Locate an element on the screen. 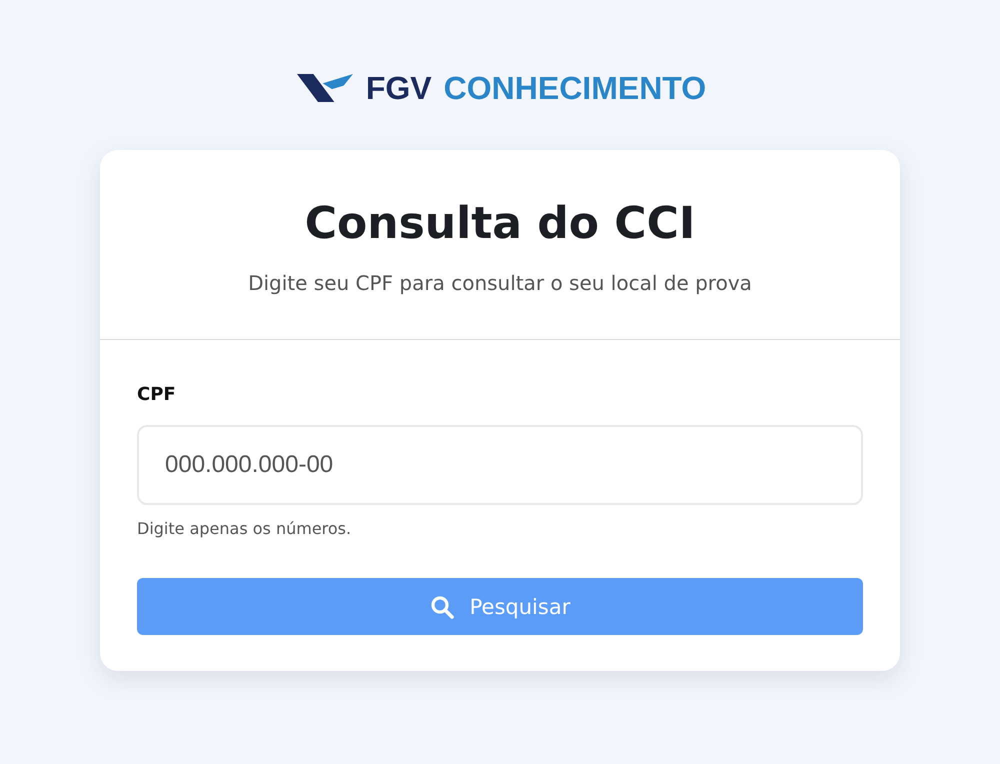 The image size is (1000, 764). field-hint: Digite apenas os números. is located at coordinates (244, 528).